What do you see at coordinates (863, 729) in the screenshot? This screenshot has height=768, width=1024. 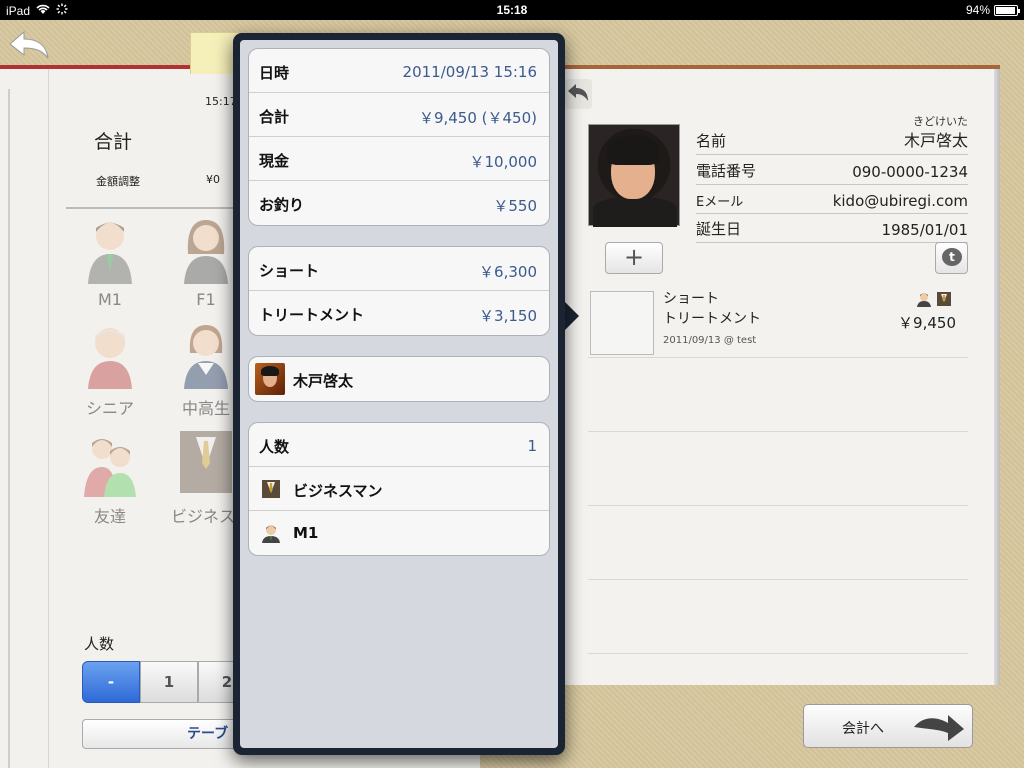 I see `checkout-label: 会計へ` at bounding box center [863, 729].